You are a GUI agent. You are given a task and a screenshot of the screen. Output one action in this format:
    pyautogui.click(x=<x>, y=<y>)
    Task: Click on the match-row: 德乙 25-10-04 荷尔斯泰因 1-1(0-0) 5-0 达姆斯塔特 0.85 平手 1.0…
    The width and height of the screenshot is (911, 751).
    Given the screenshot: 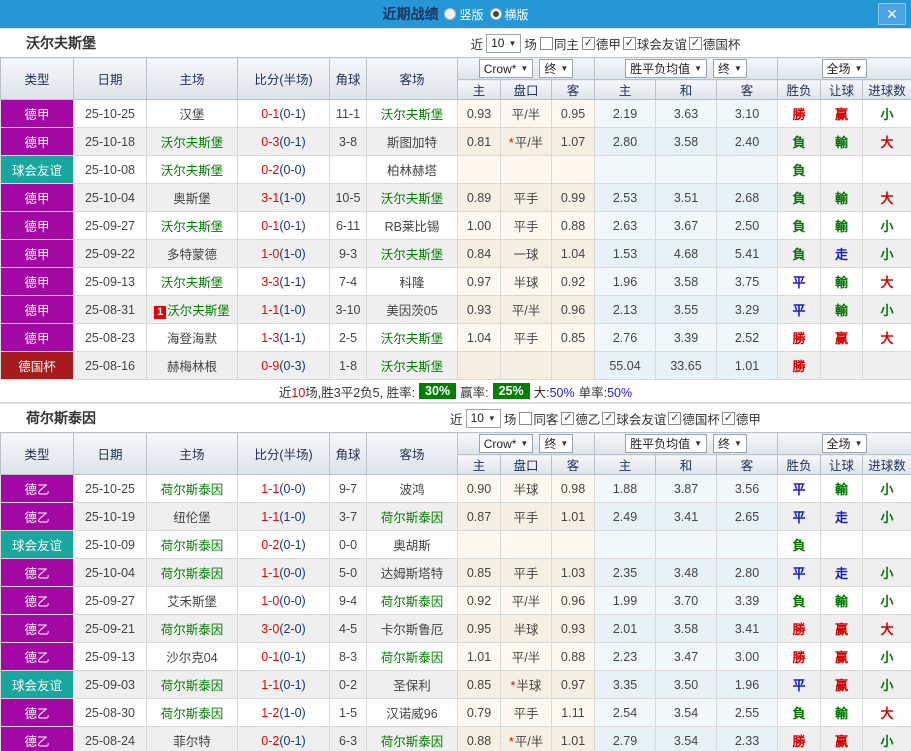 What is the action you would take?
    pyautogui.click(x=455, y=572)
    